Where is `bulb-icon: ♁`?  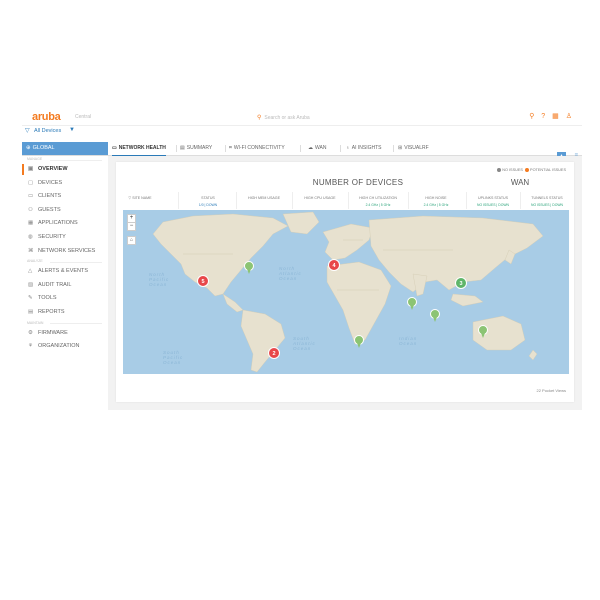
bulb-icon: ♁ is located at coordinates (348, 148).